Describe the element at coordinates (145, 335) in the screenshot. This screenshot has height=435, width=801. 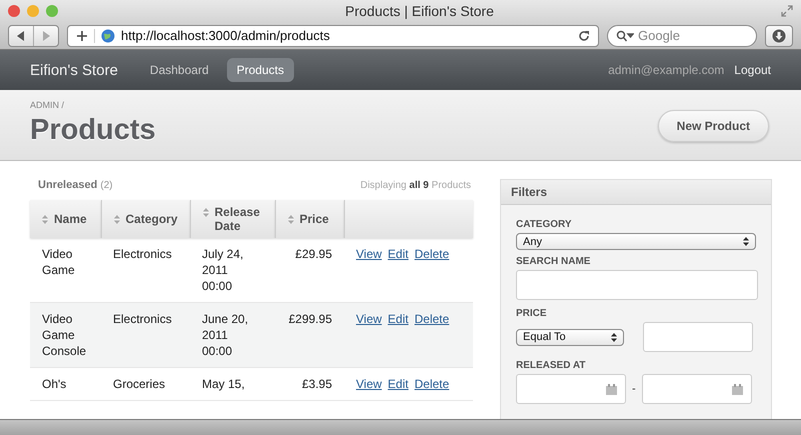
I see `table-cell: Electronics` at that location.